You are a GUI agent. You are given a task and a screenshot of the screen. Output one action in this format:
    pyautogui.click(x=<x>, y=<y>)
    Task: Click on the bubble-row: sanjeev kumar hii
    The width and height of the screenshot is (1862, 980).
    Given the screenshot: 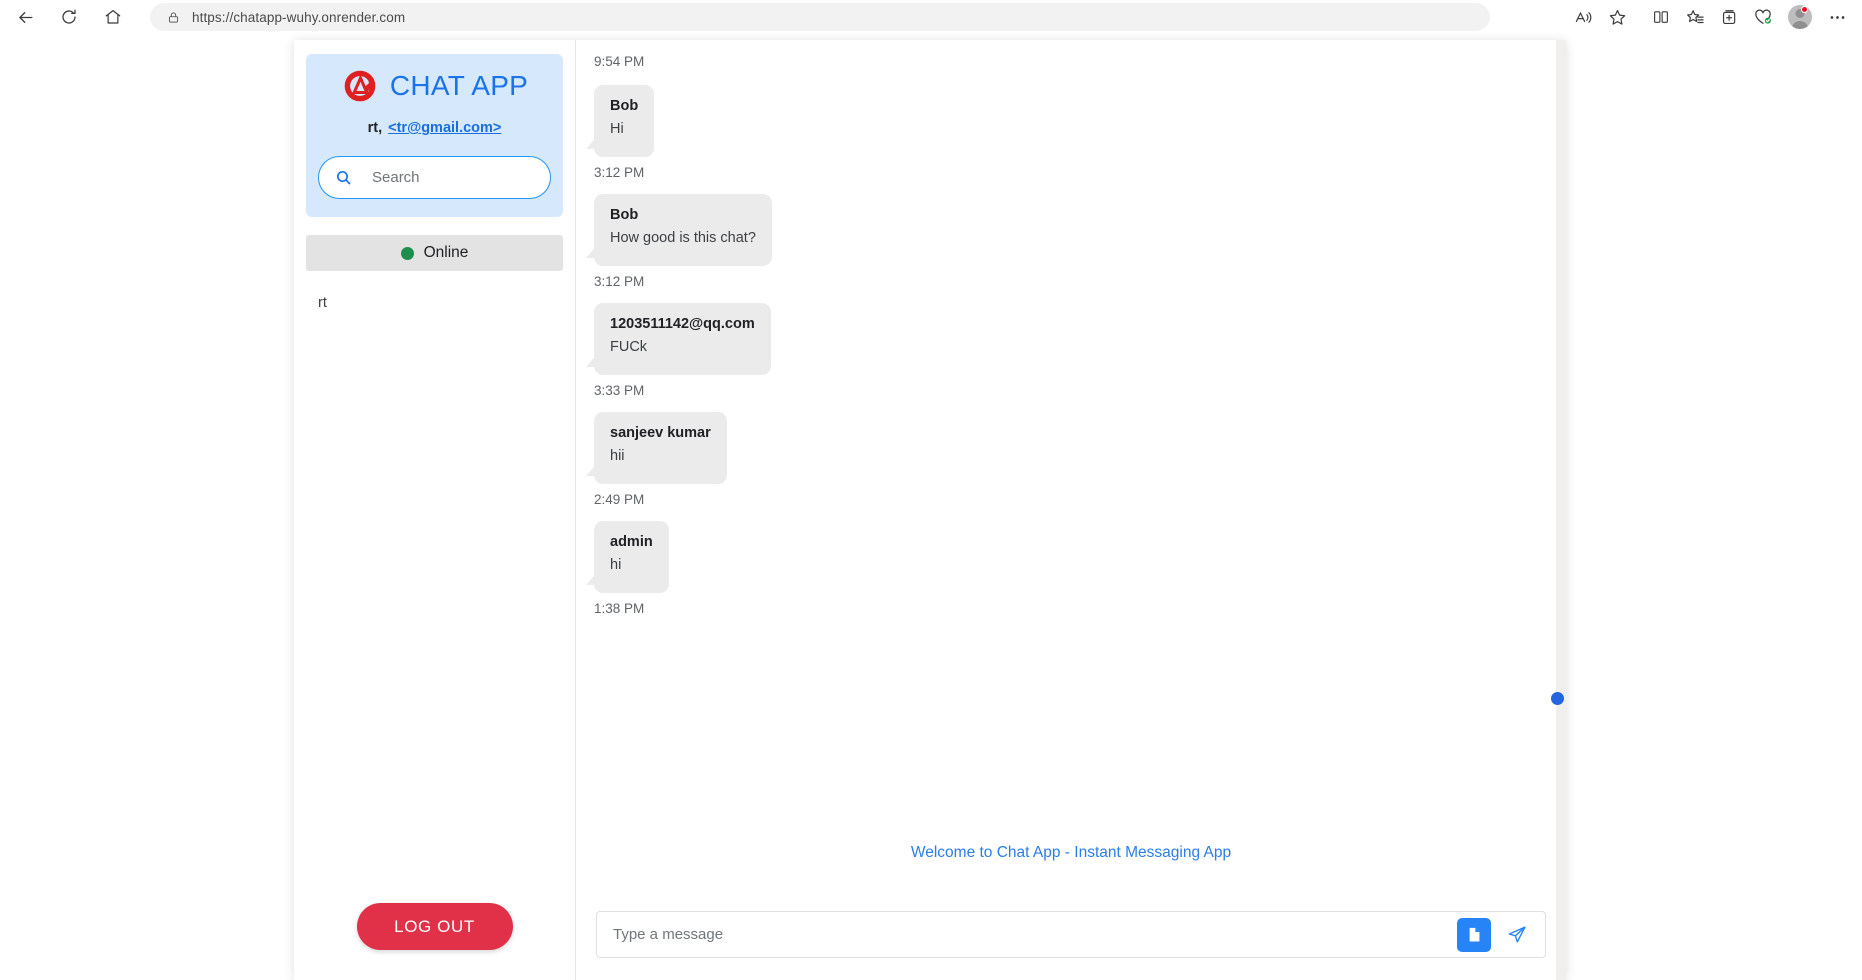 What is the action you would take?
    pyautogui.click(x=1076, y=441)
    